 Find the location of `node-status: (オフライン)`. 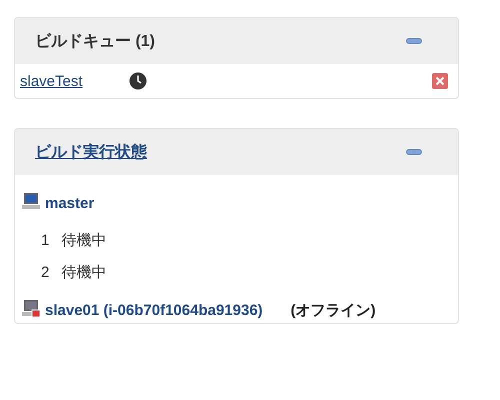

node-status: (オフライン) is located at coordinates (333, 310).